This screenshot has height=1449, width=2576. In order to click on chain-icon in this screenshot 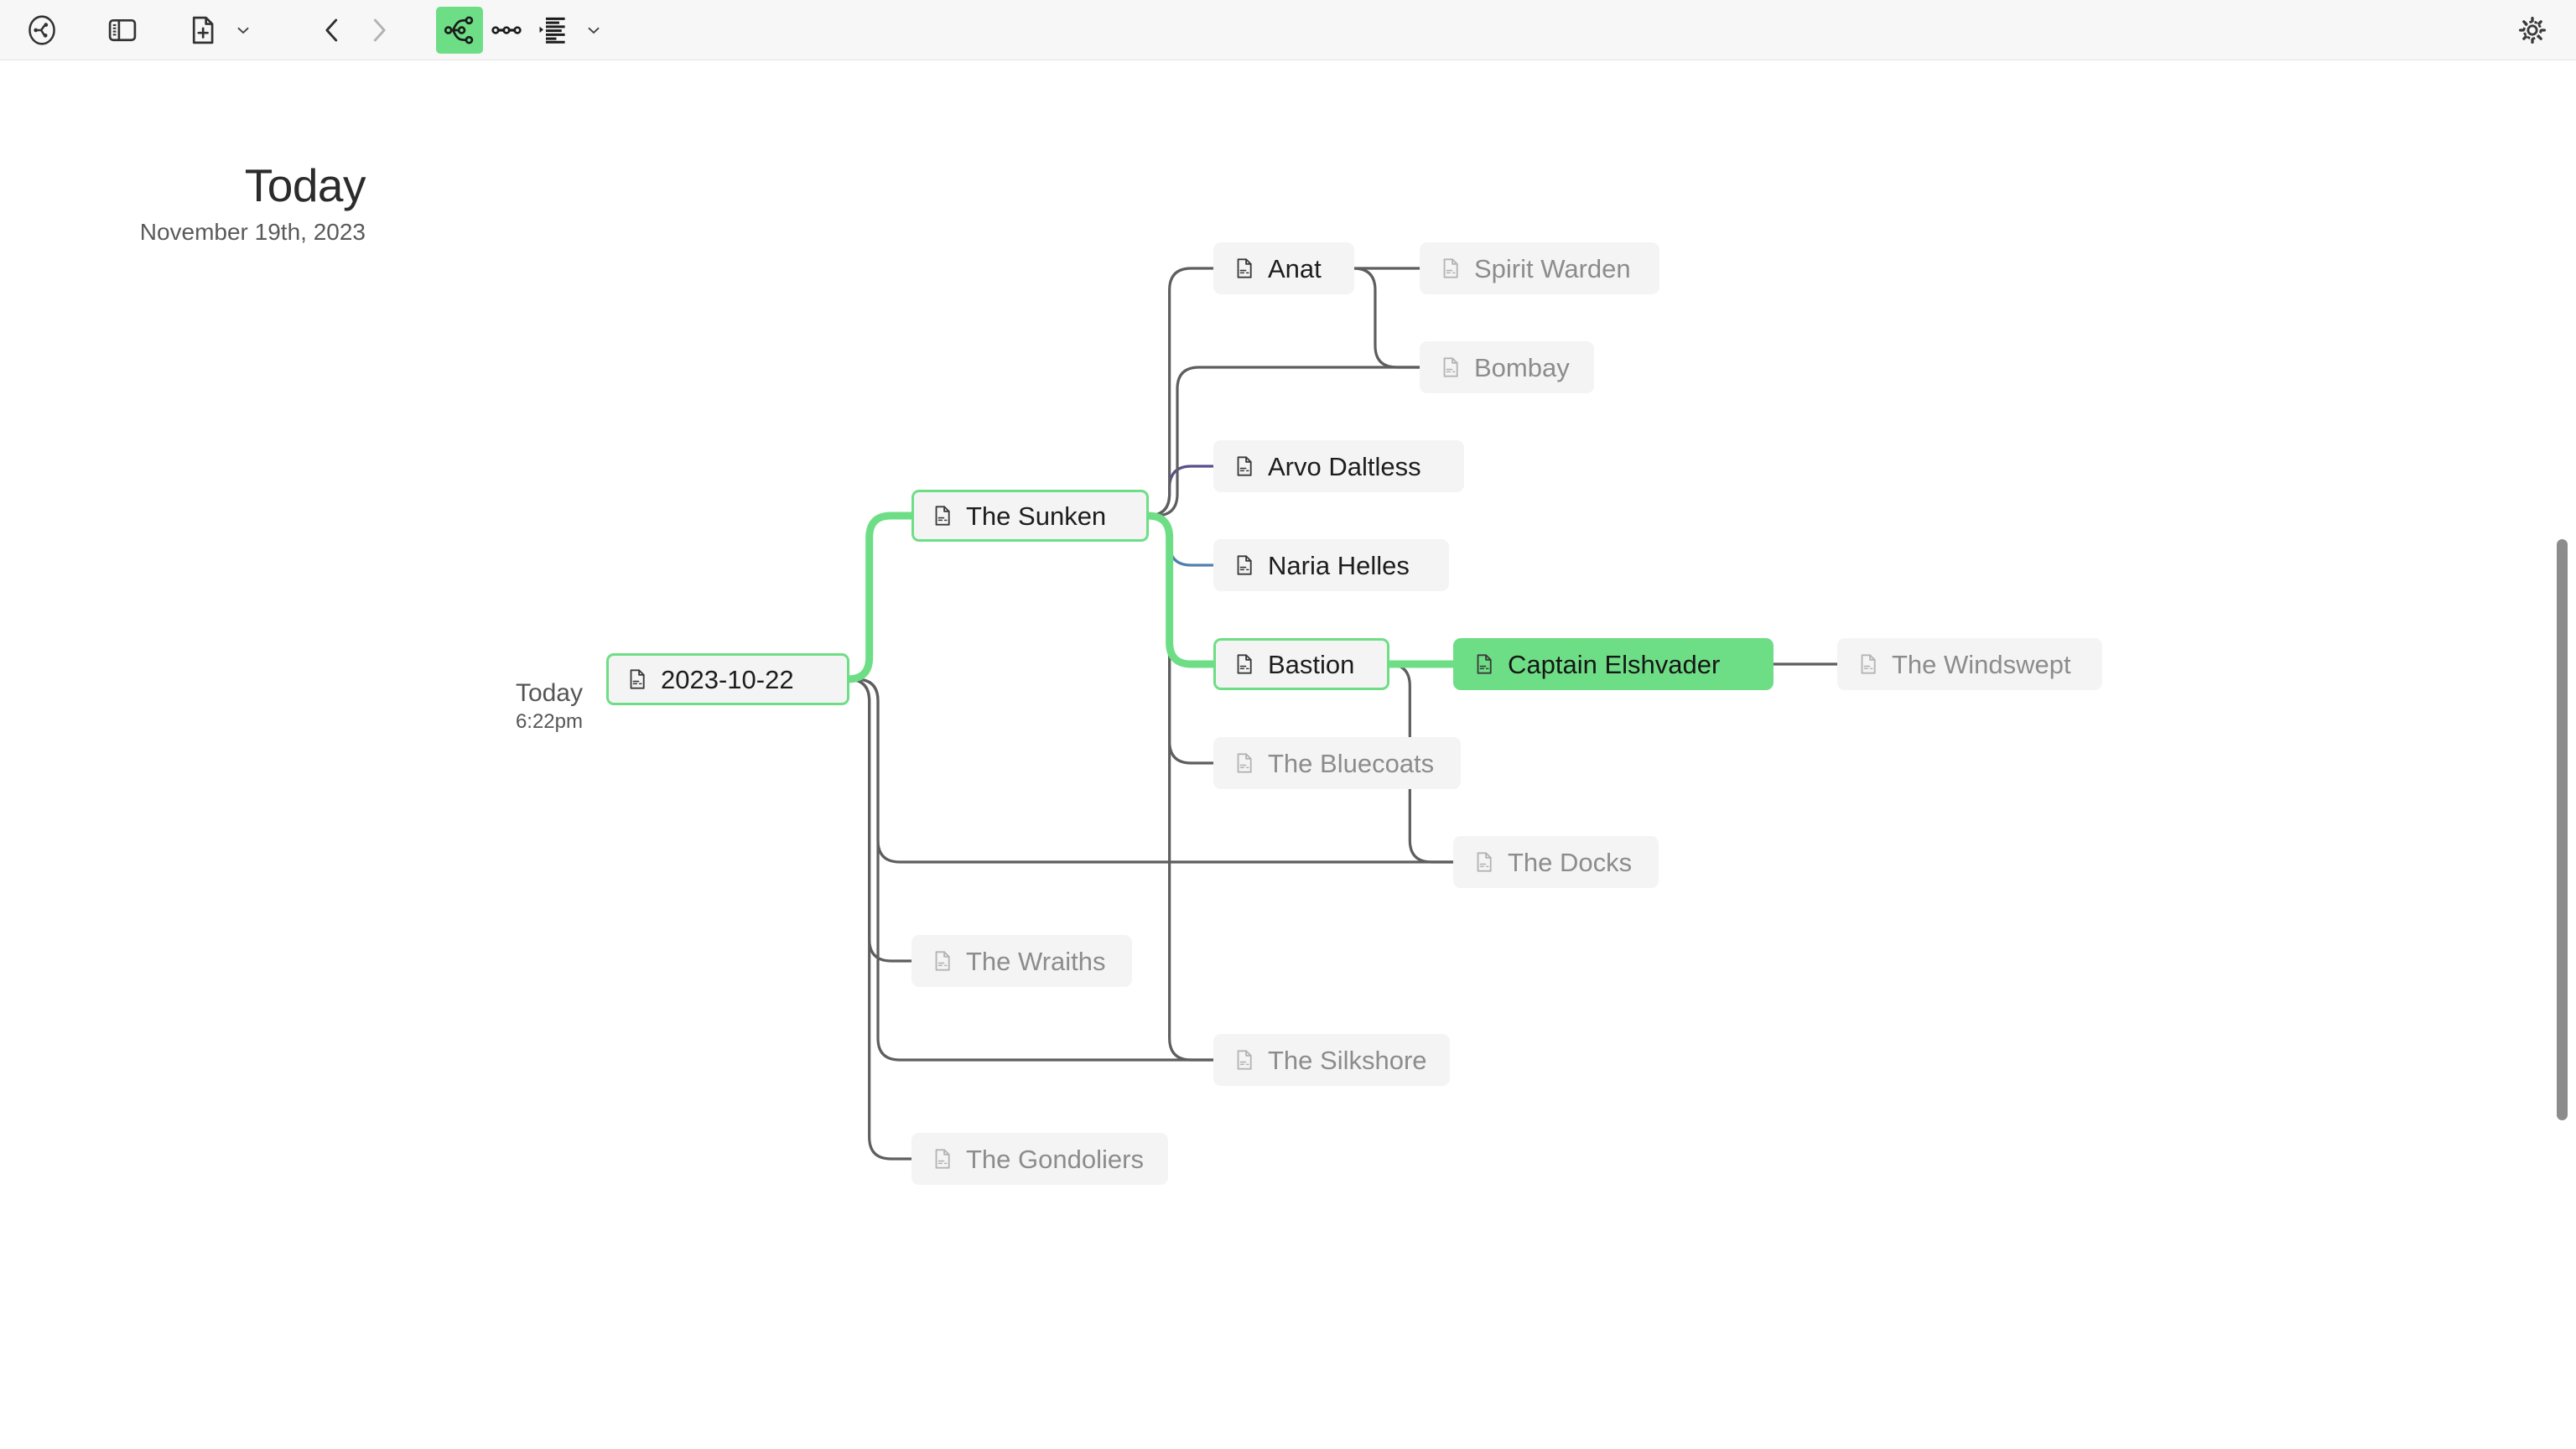, I will do `click(507, 30)`.